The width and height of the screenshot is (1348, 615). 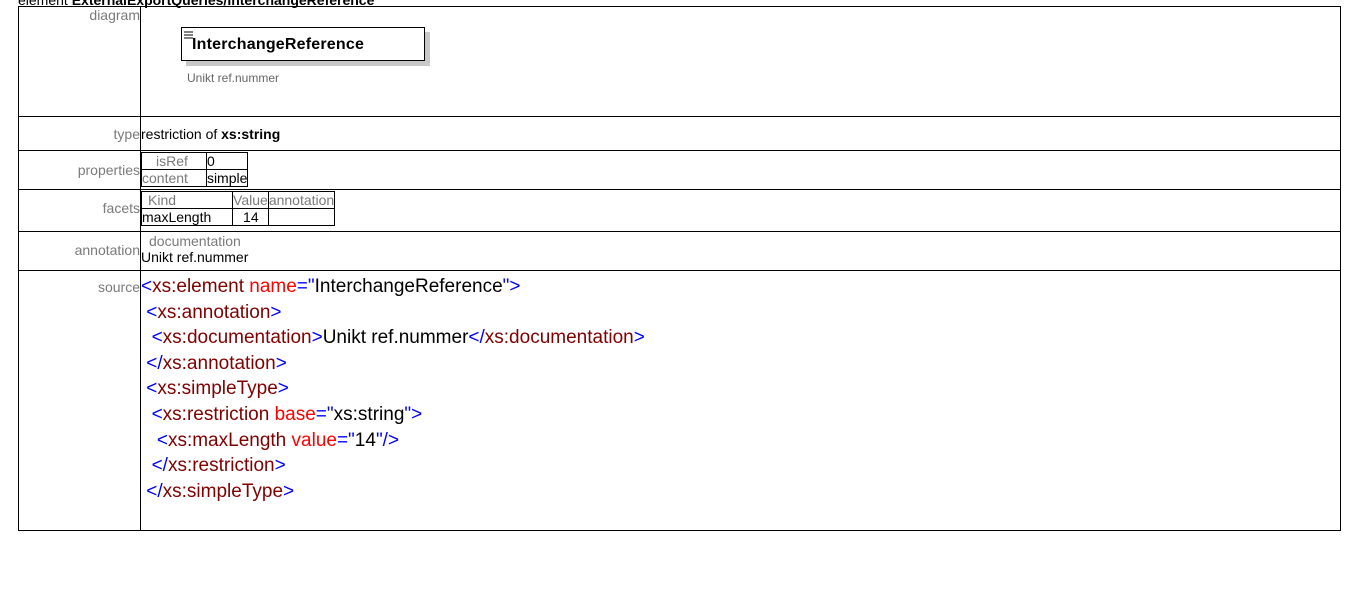 I want to click on facet-value: 14, so click(x=250, y=217).